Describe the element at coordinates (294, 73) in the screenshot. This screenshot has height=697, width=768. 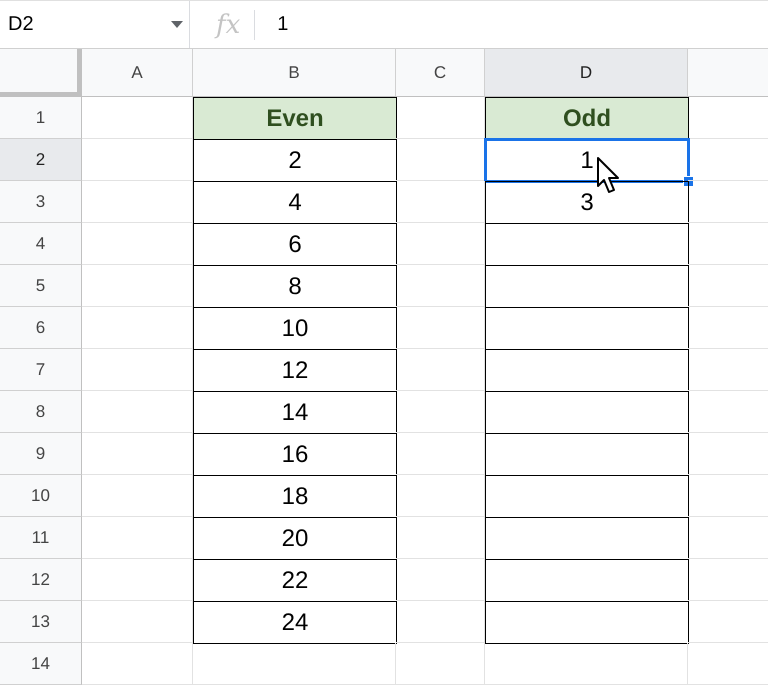
I see `column-header: B` at that location.